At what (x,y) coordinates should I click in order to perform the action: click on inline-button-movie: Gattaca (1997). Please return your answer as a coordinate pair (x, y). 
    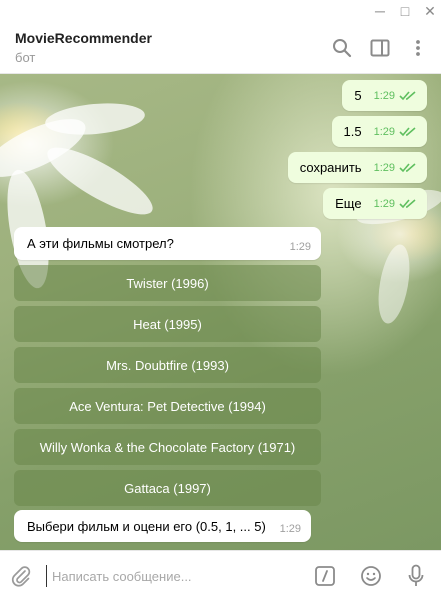
    Looking at the image, I should click on (167, 488).